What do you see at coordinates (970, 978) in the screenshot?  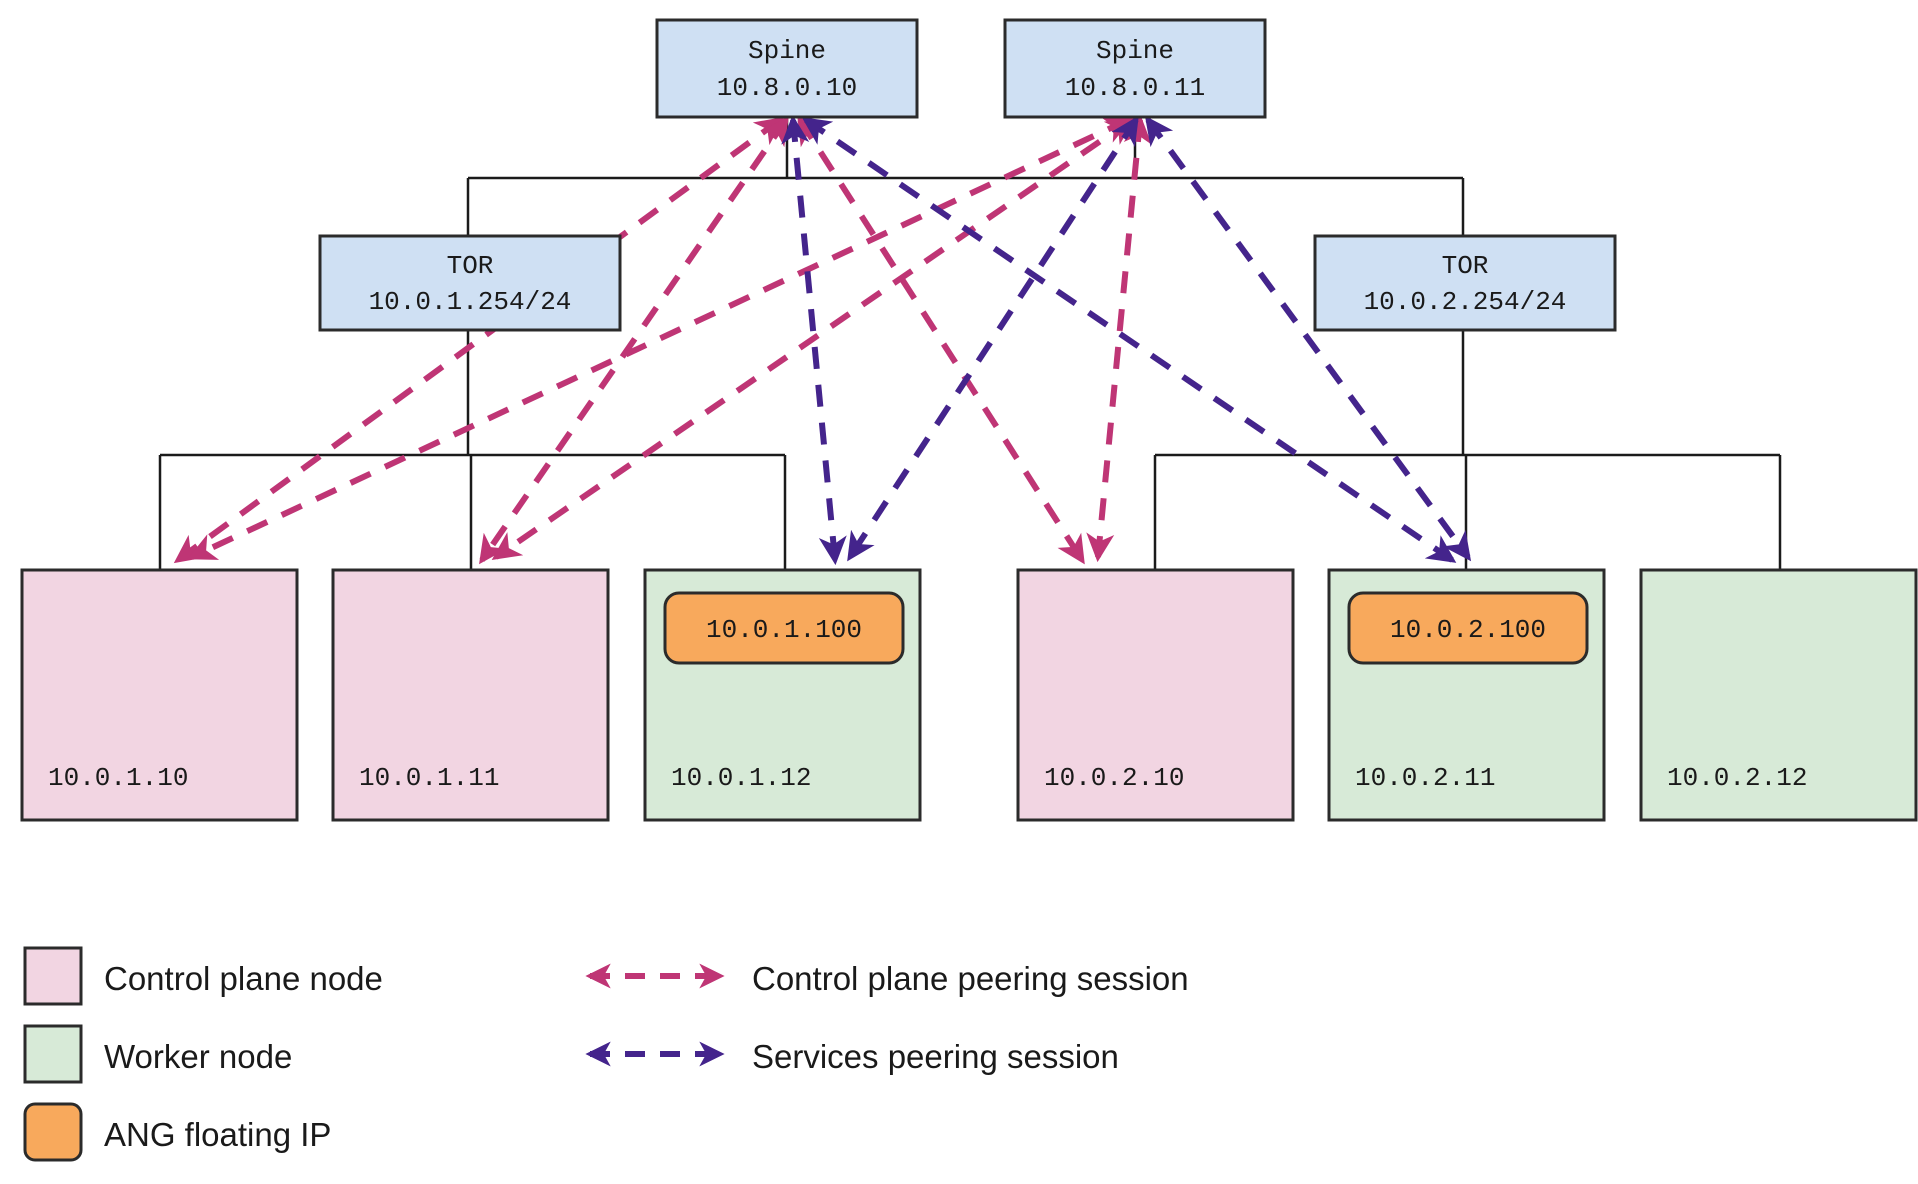 I see `legend-control-plane-peering-label: Control plane peering session` at bounding box center [970, 978].